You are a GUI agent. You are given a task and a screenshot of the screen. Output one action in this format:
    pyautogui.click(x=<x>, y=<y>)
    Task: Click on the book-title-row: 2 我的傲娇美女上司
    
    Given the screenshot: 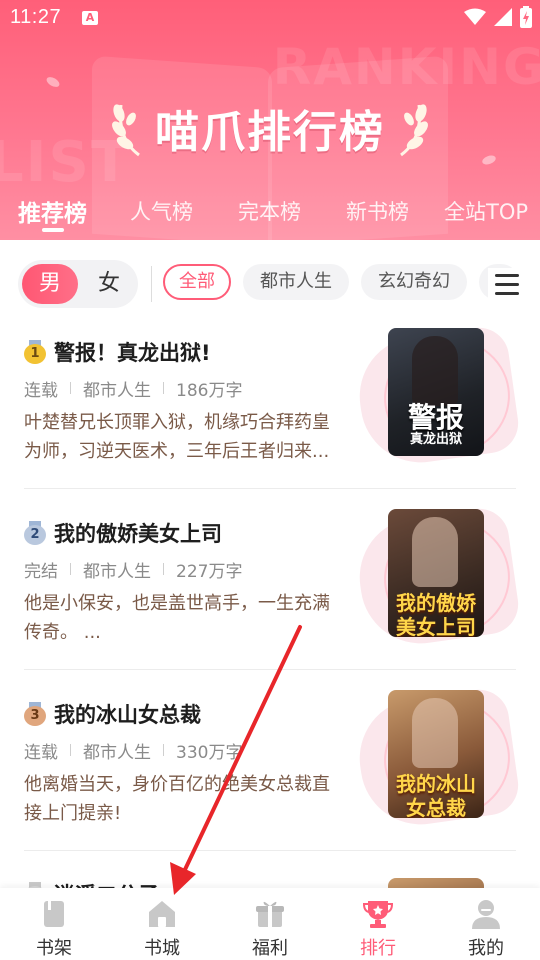 What is the action you would take?
    pyautogui.click(x=123, y=533)
    